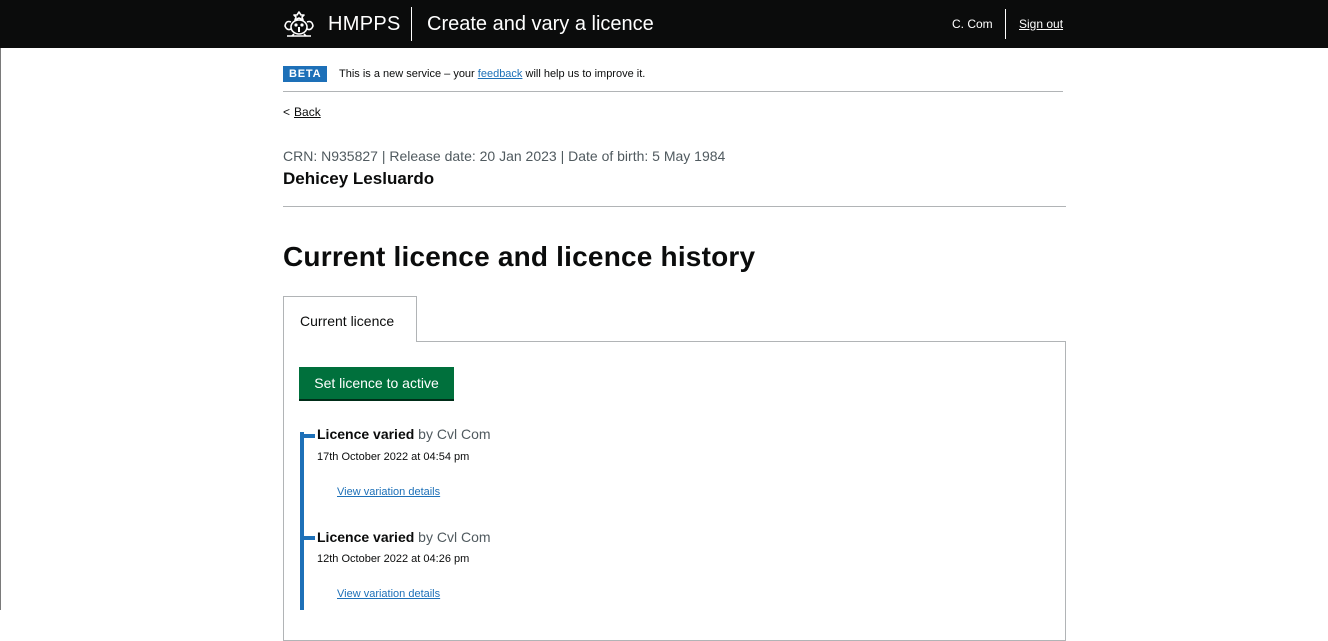 The height and width of the screenshot is (641, 1328). I want to click on timeline-item-date: 12th October 2022 at 04:26 pm, so click(393, 559).